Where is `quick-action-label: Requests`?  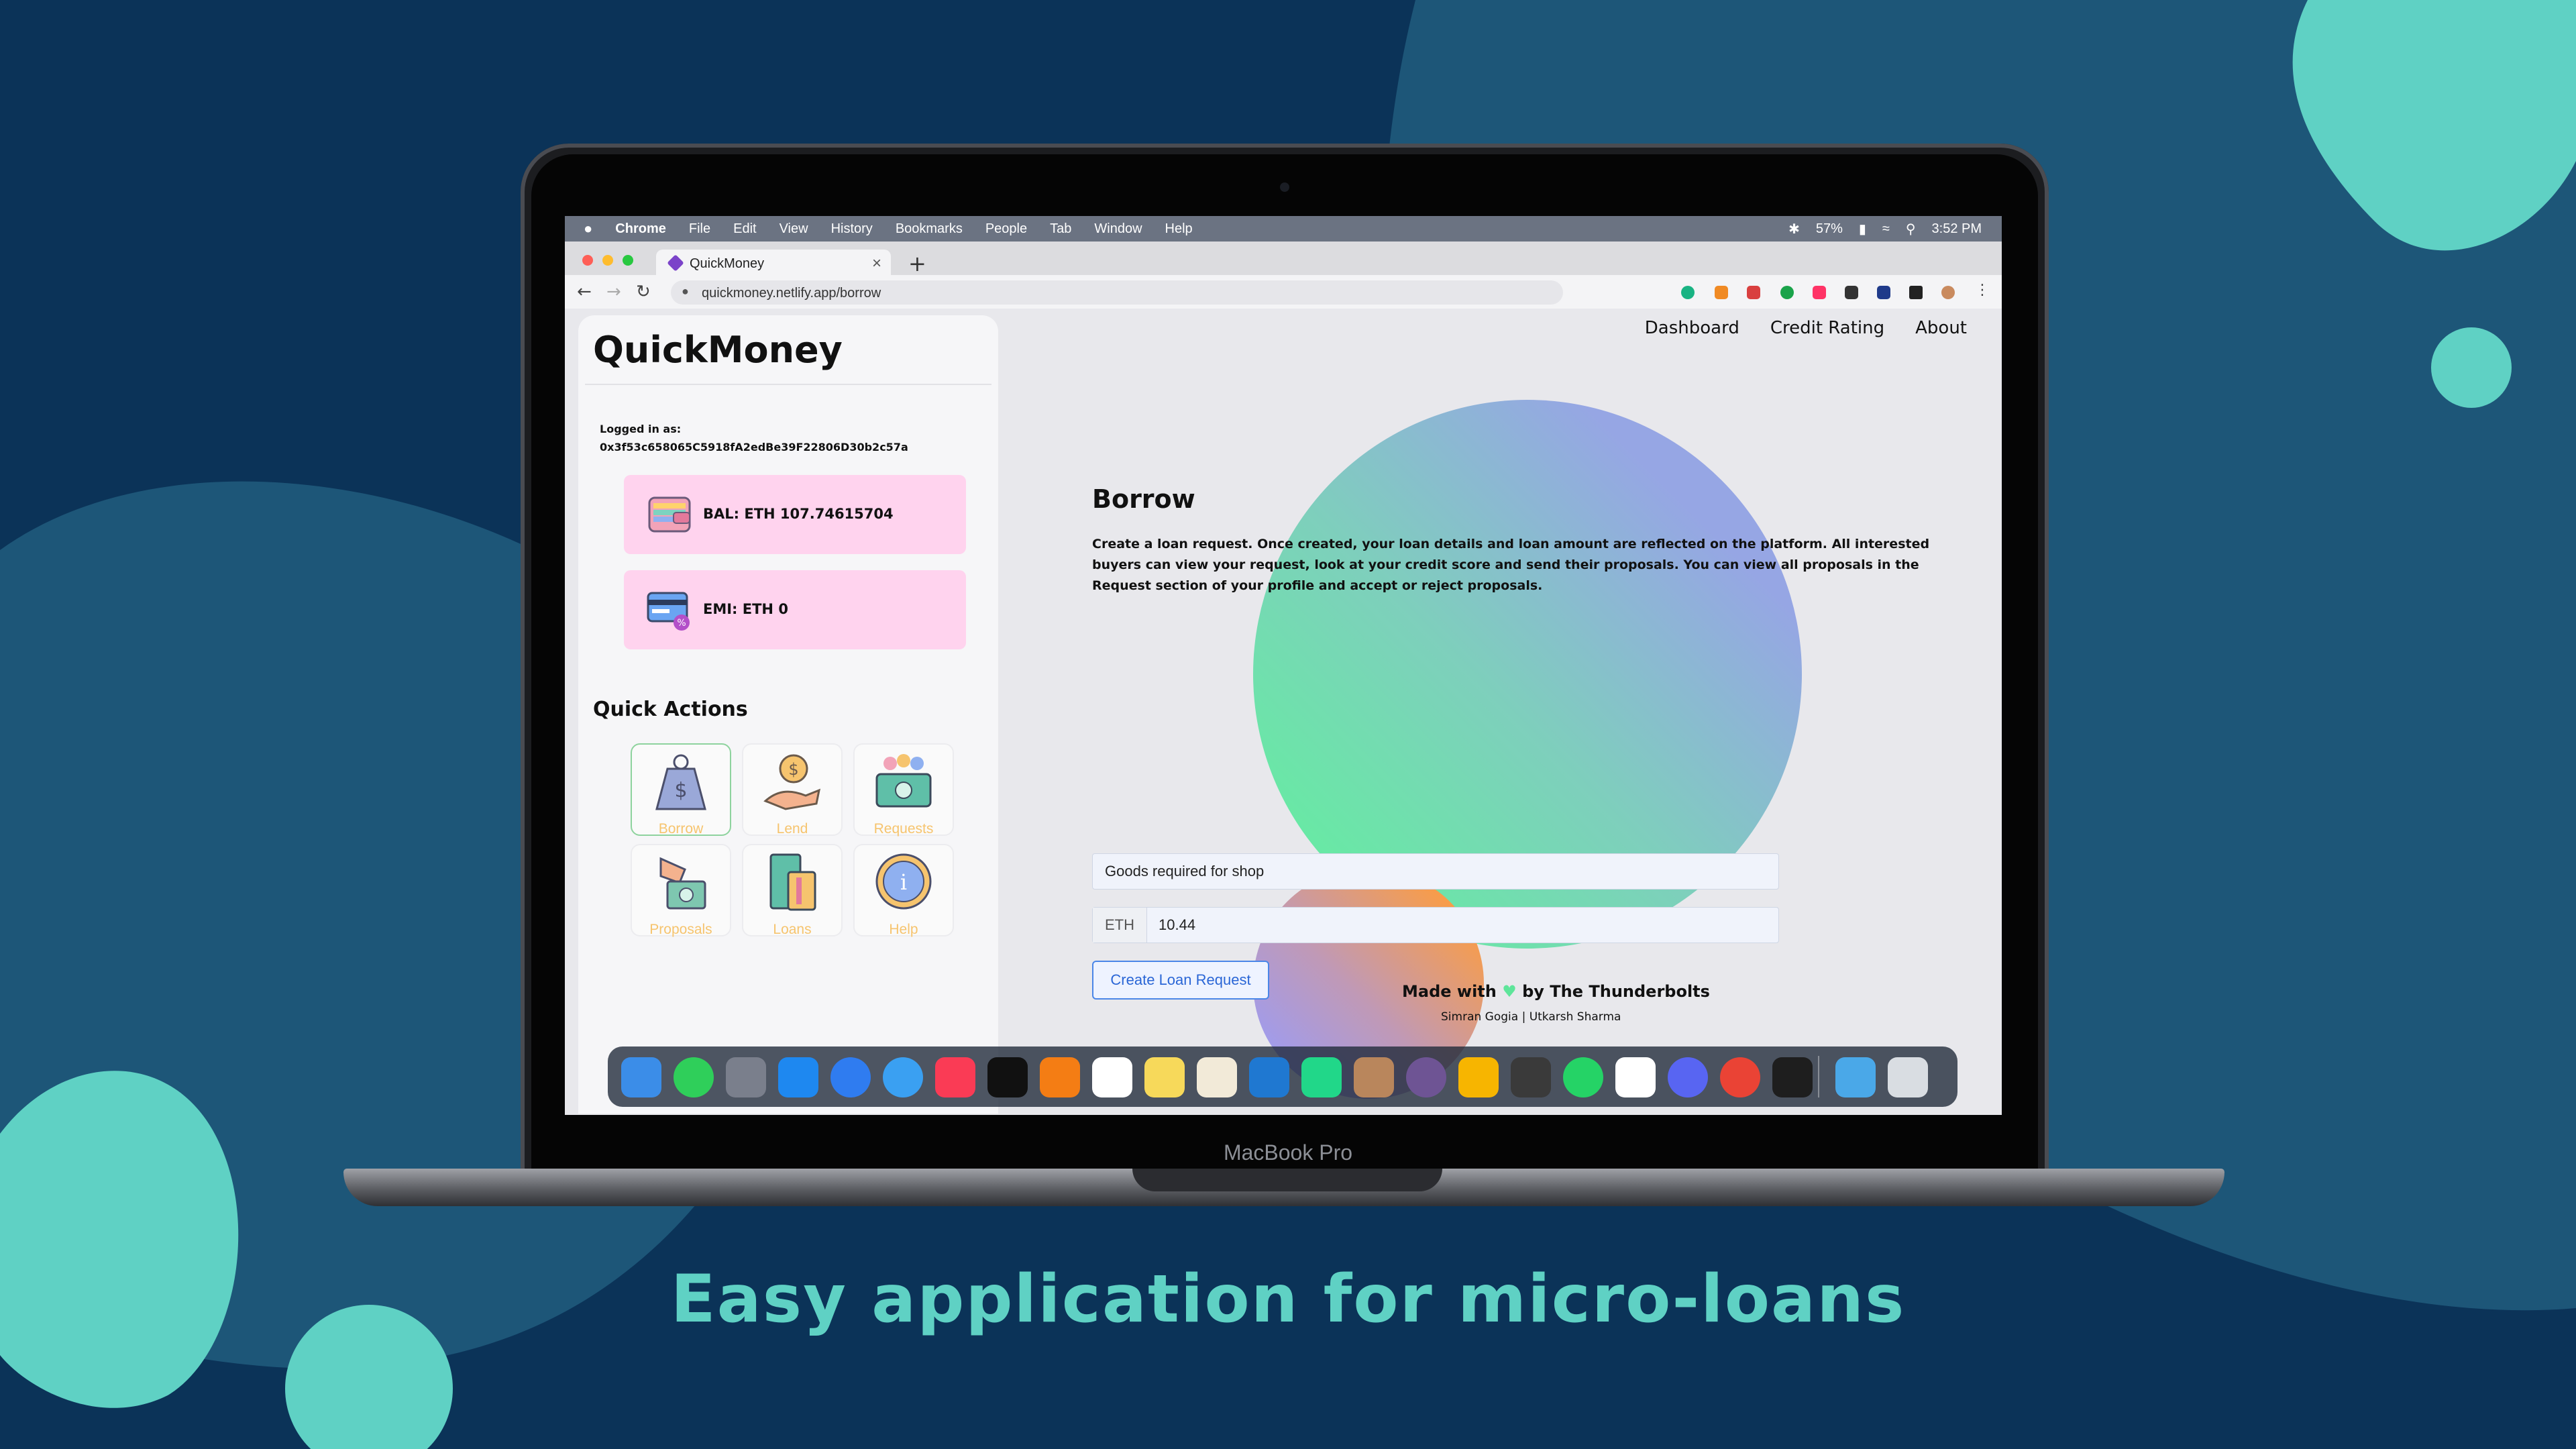
quick-action-label: Requests is located at coordinates (903, 829).